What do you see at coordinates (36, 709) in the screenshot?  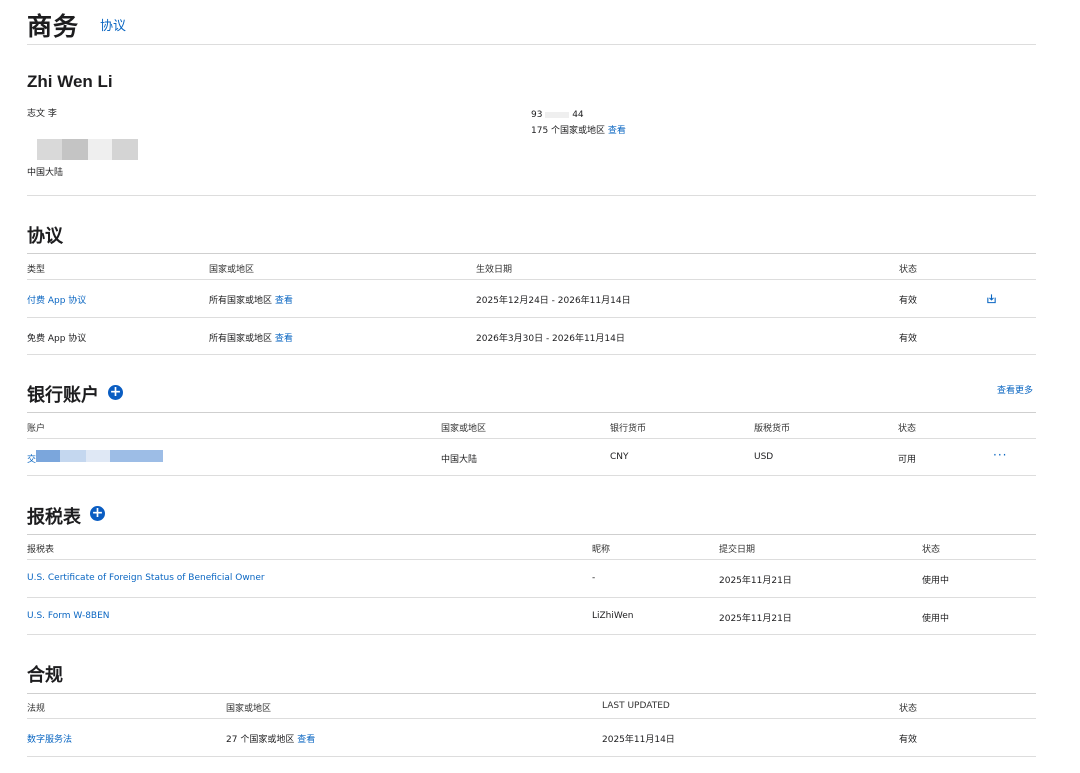 I see `compliance-col-regulation: 法规` at bounding box center [36, 709].